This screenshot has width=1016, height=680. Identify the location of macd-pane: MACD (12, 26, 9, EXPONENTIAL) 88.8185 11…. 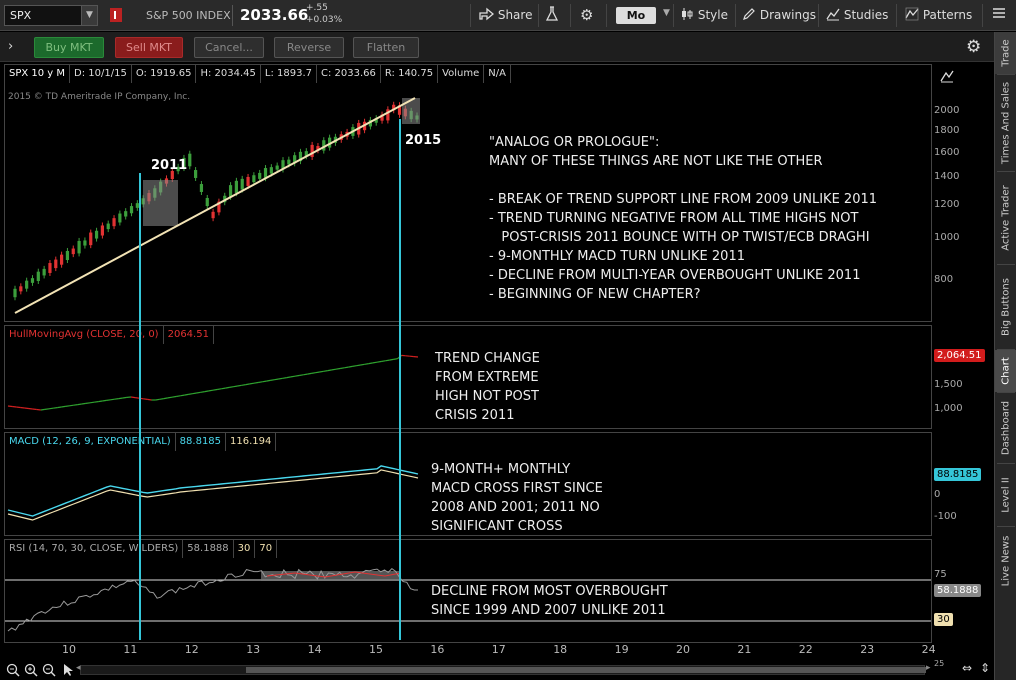
(468, 484).